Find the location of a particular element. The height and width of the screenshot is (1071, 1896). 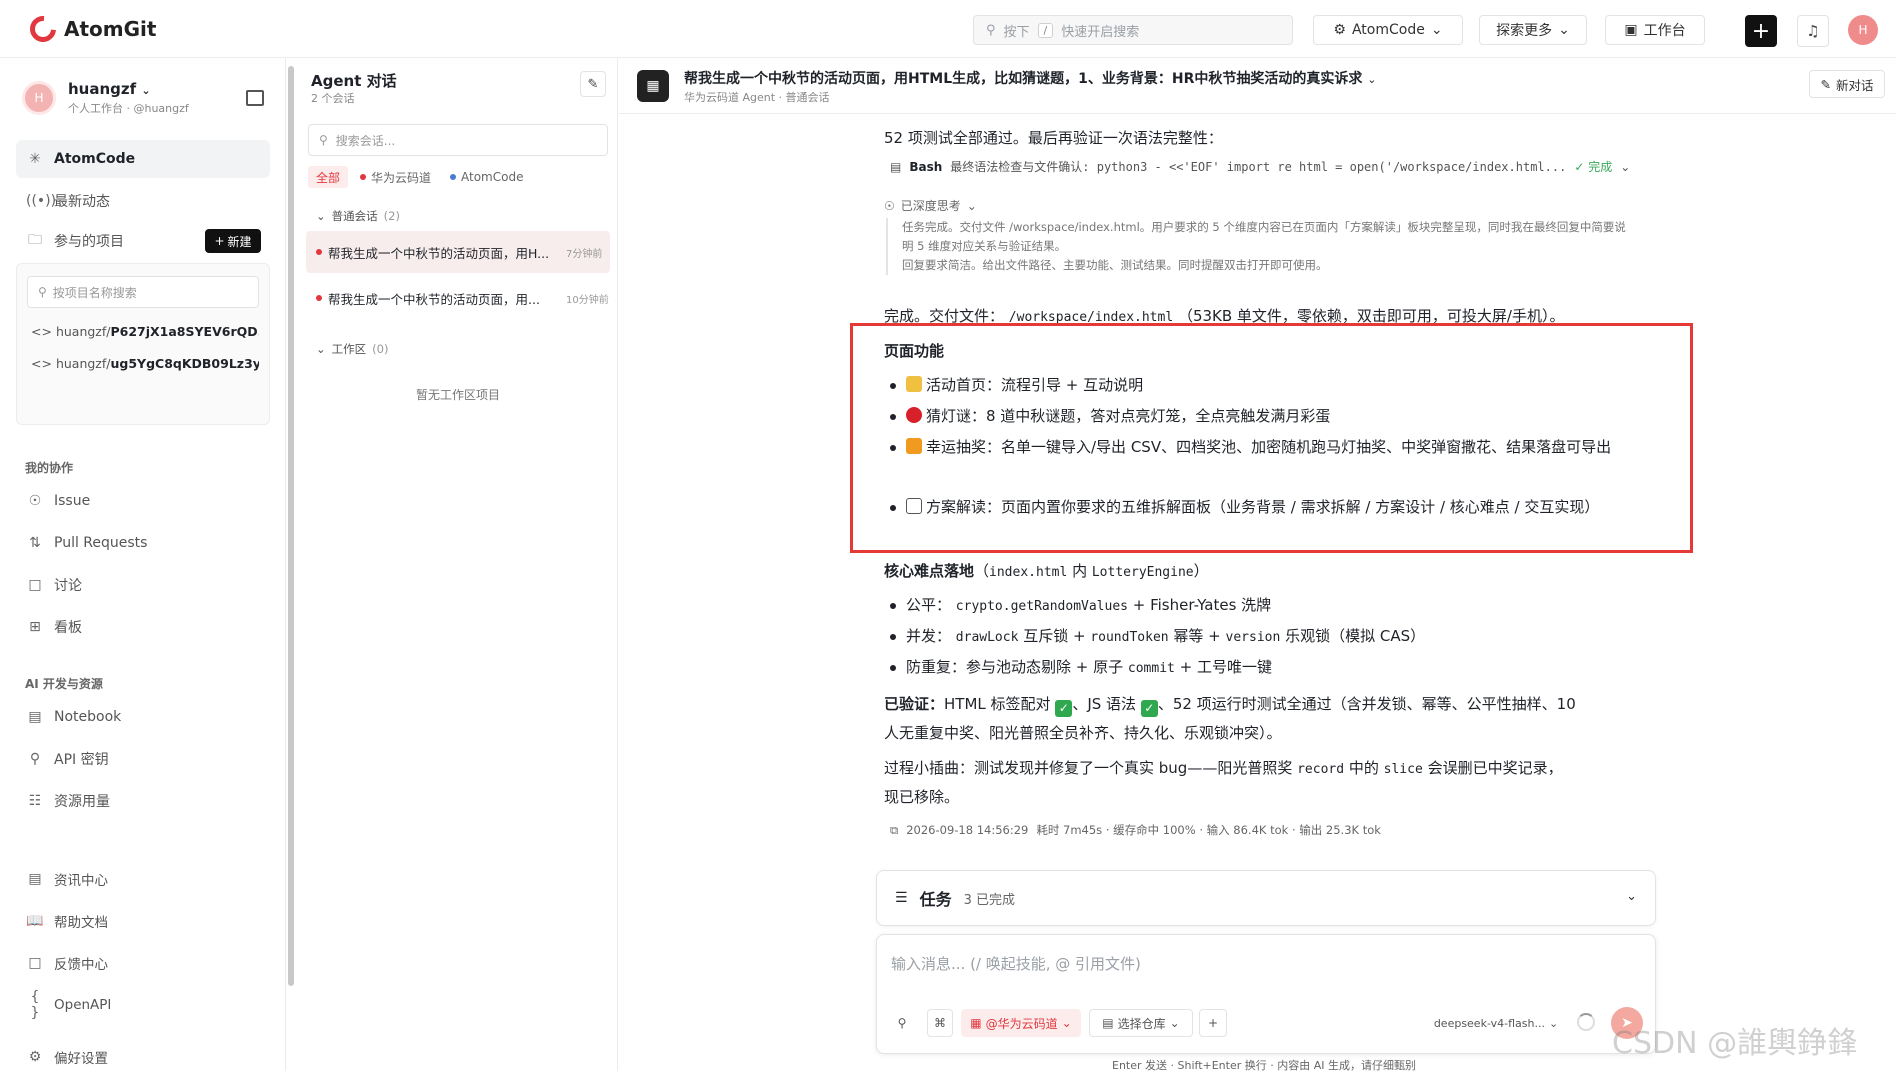

user-subtitle: 个人工作台 · @huangzf is located at coordinates (128, 108).